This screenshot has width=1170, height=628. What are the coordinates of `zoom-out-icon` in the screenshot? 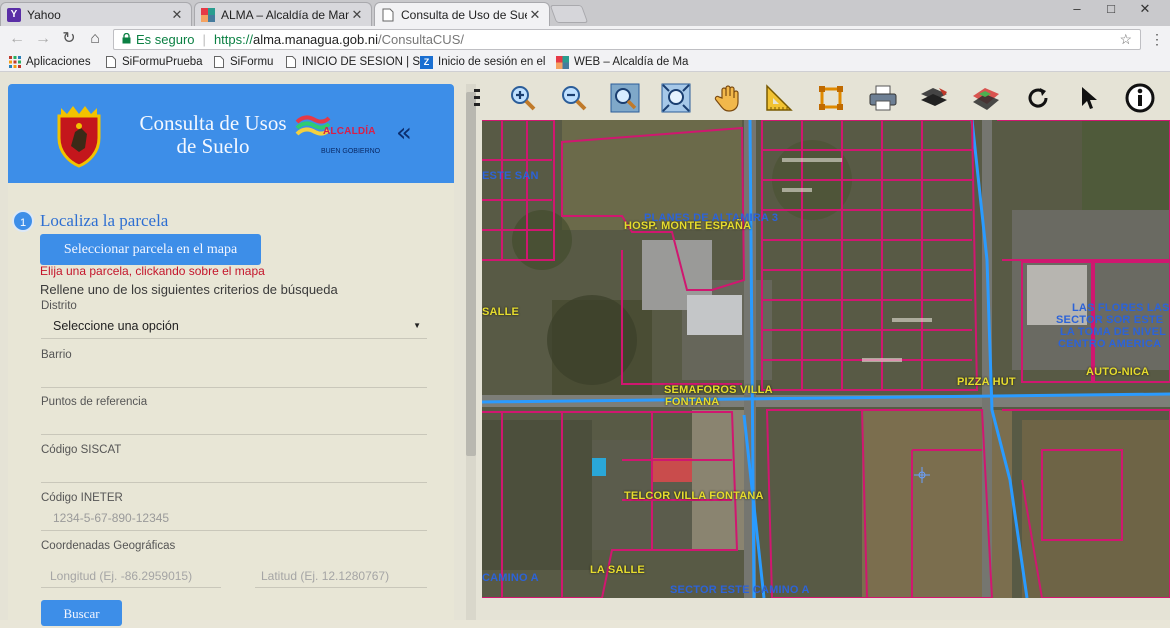 It's located at (574, 98).